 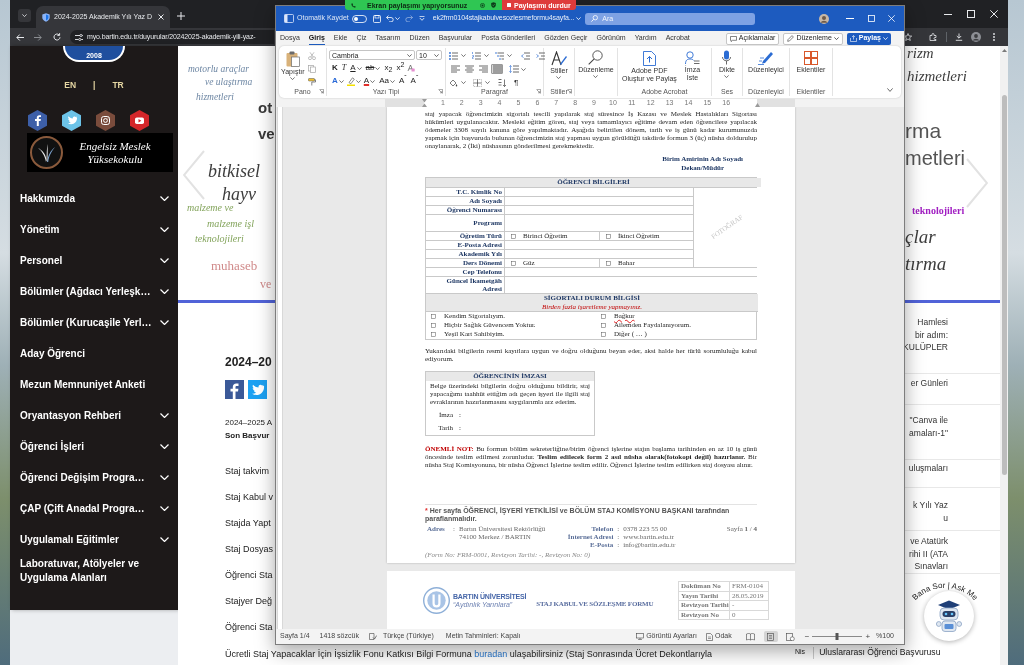 I want to click on language-link: TR, so click(x=118, y=85).